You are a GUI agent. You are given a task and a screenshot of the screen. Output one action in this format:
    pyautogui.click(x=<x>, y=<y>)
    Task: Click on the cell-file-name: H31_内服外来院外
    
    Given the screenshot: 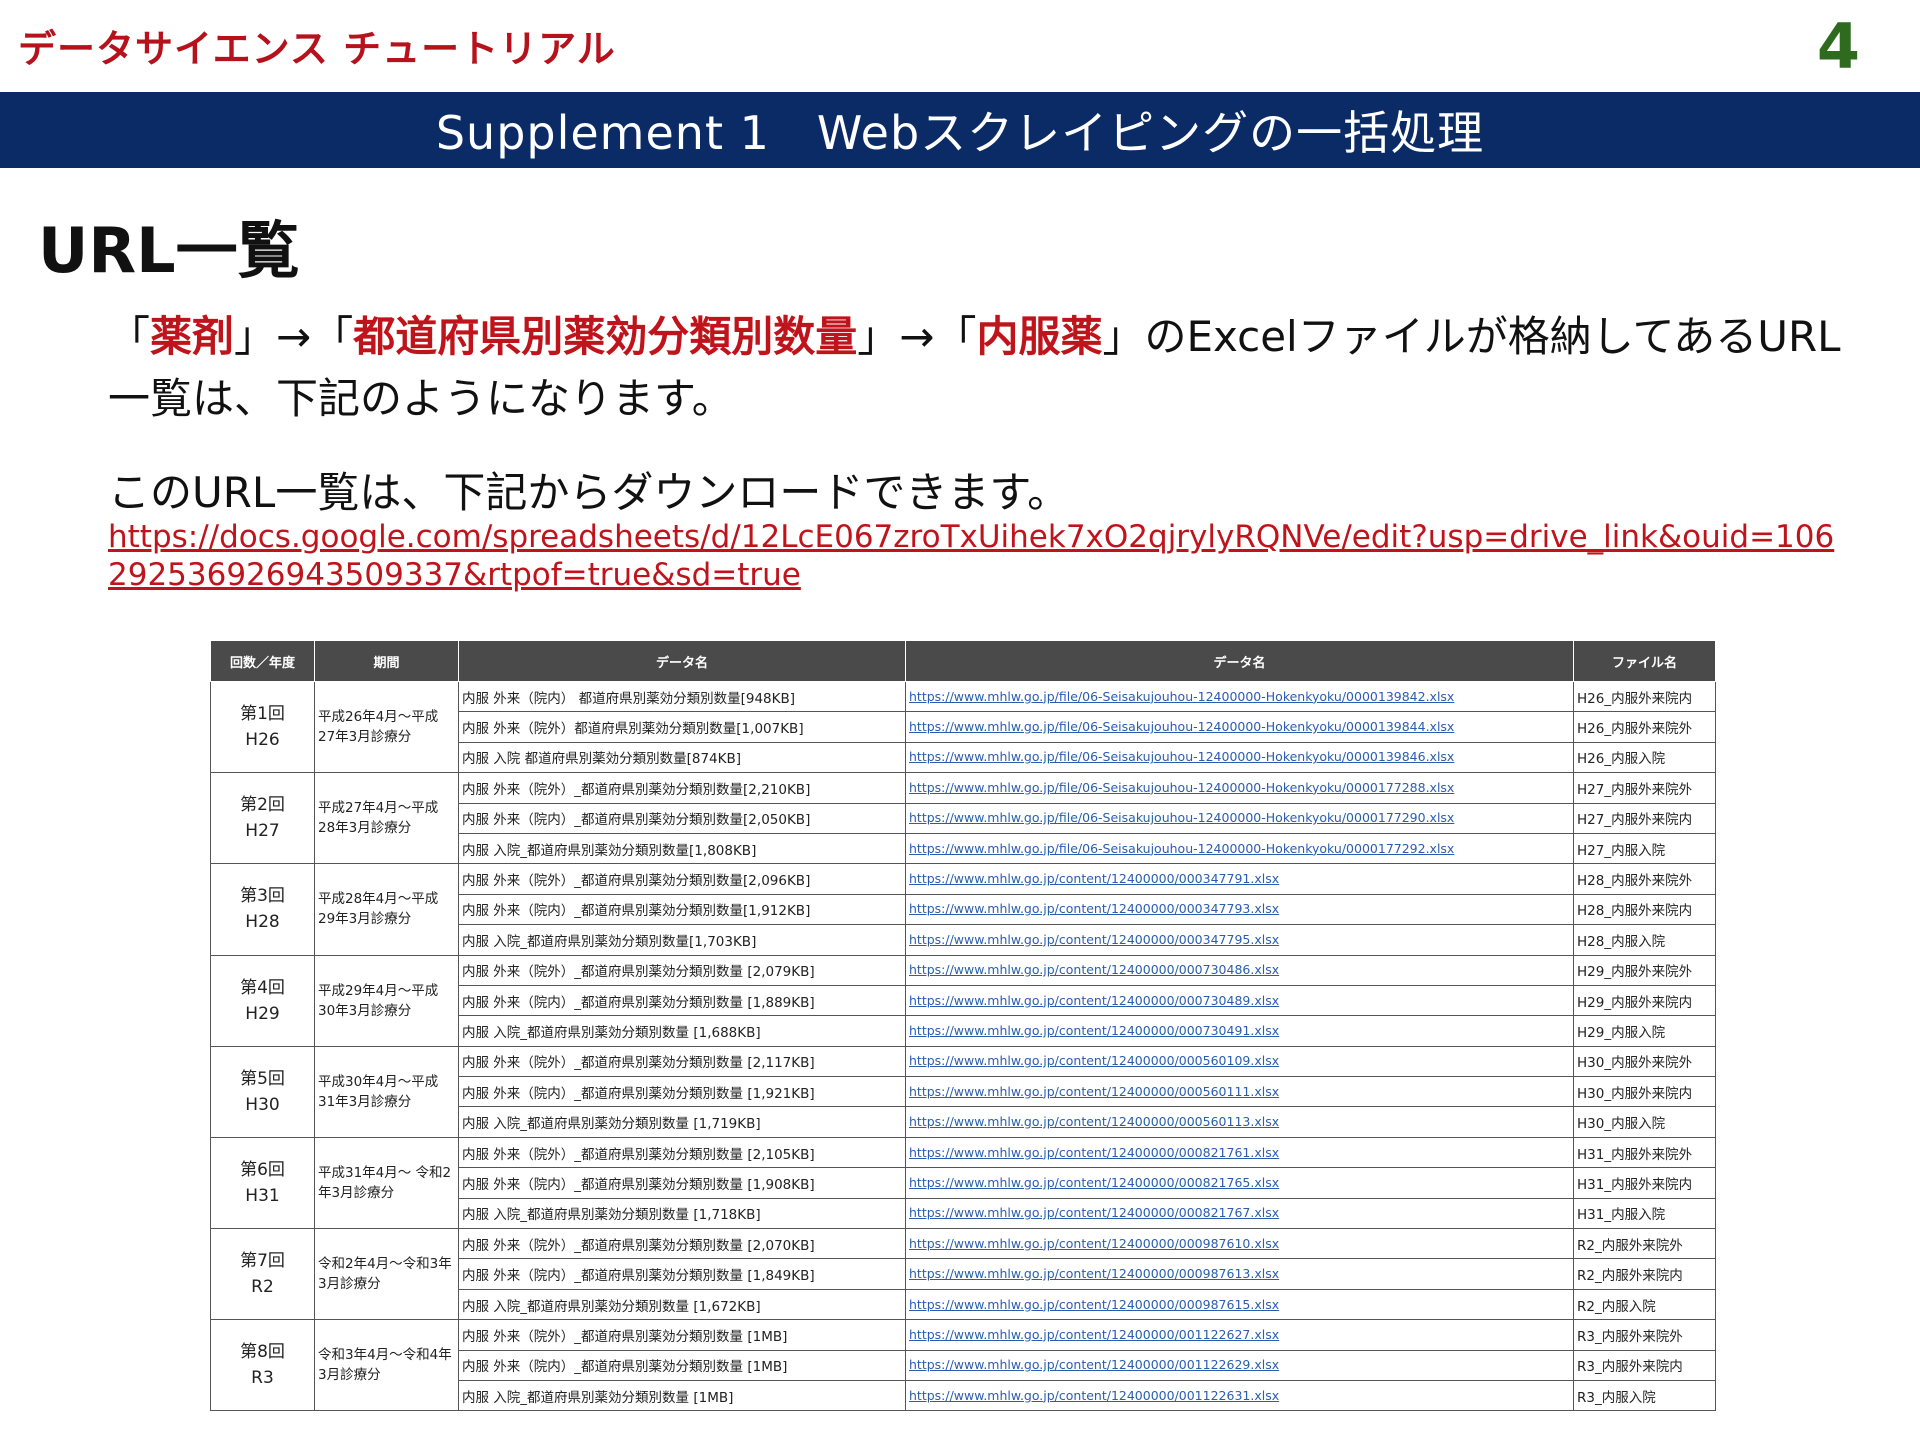 What is the action you would take?
    pyautogui.click(x=1644, y=1152)
    